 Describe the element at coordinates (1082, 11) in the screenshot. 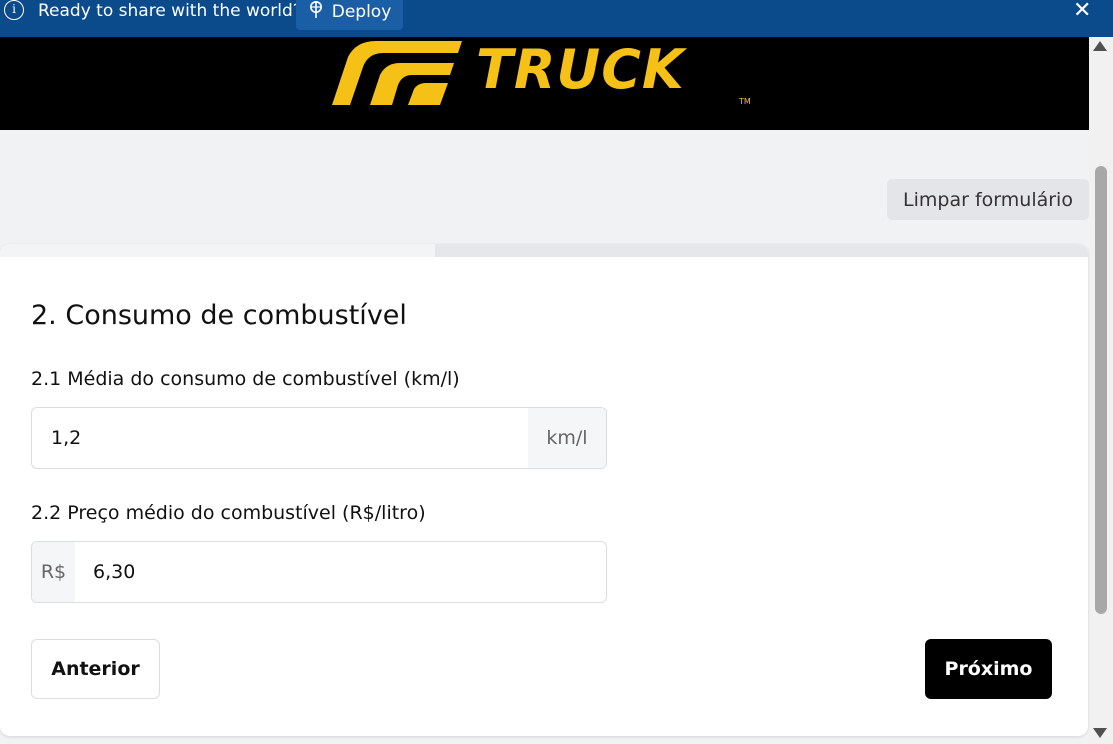

I see `close-icon: ✕` at that location.